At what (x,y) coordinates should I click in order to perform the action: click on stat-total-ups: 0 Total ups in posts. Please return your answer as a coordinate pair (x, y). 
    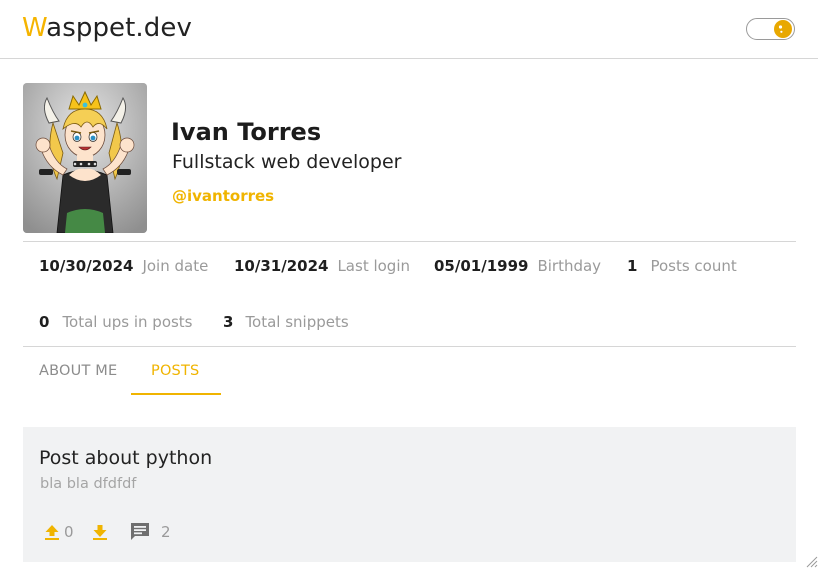
    Looking at the image, I should click on (116, 322).